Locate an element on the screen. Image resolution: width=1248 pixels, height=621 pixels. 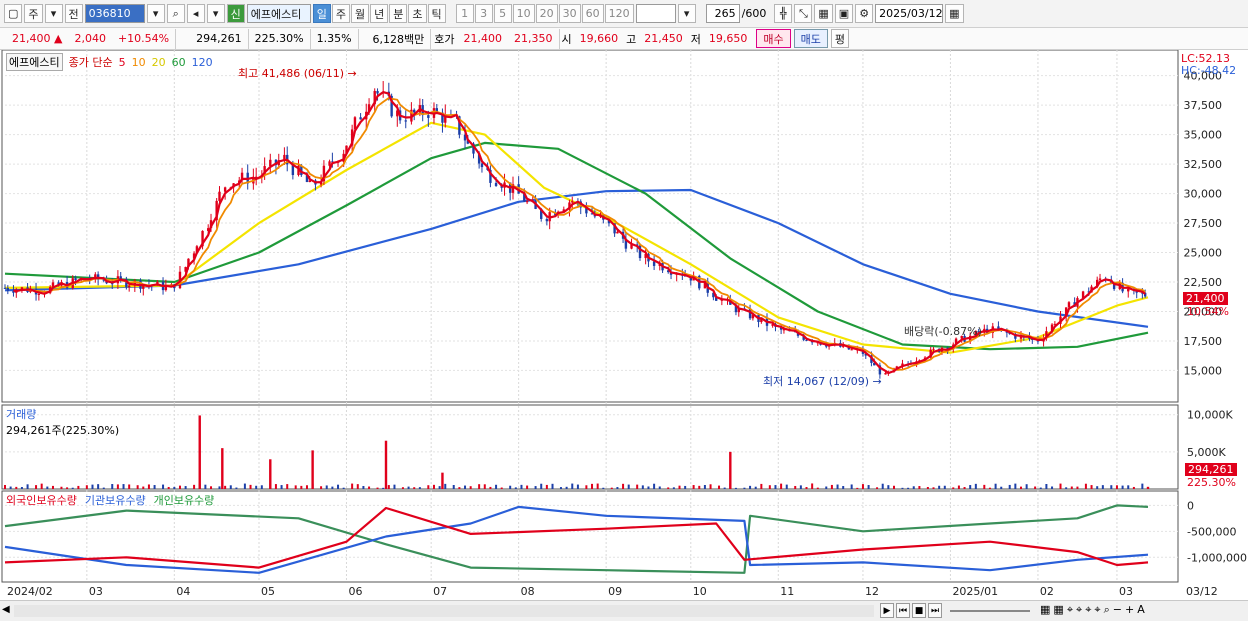
eval-button: 평 is located at coordinates (840, 38).